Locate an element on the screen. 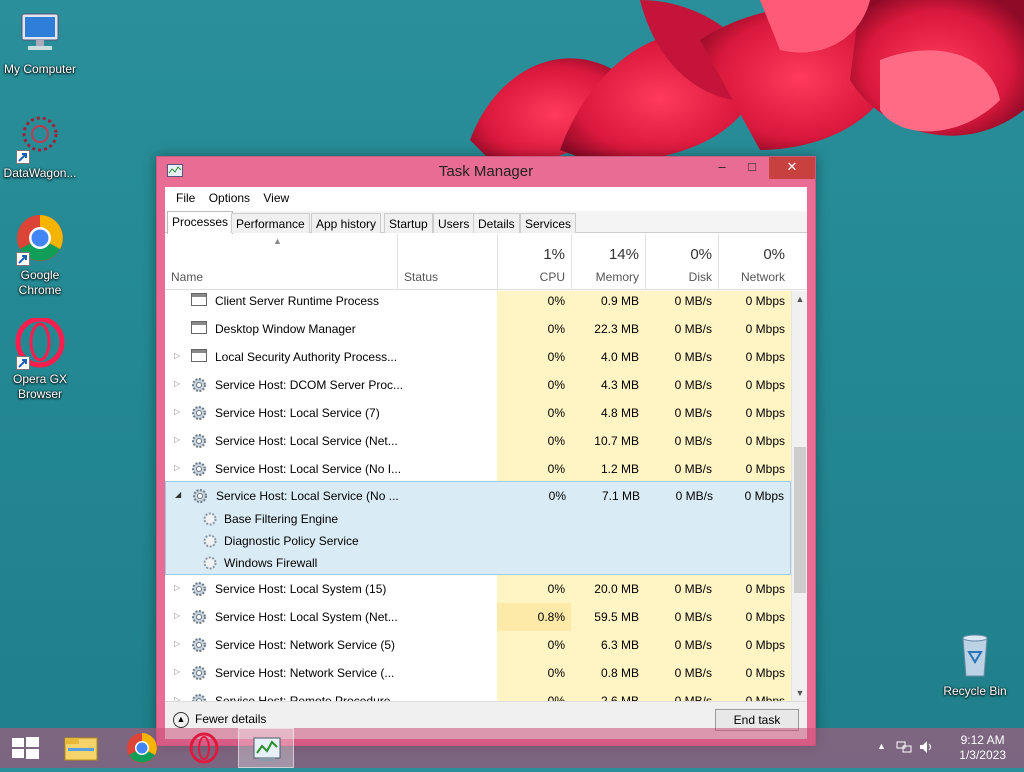 Image resolution: width=1024 pixels, height=772 pixels. menu-view: View is located at coordinates (276, 196).